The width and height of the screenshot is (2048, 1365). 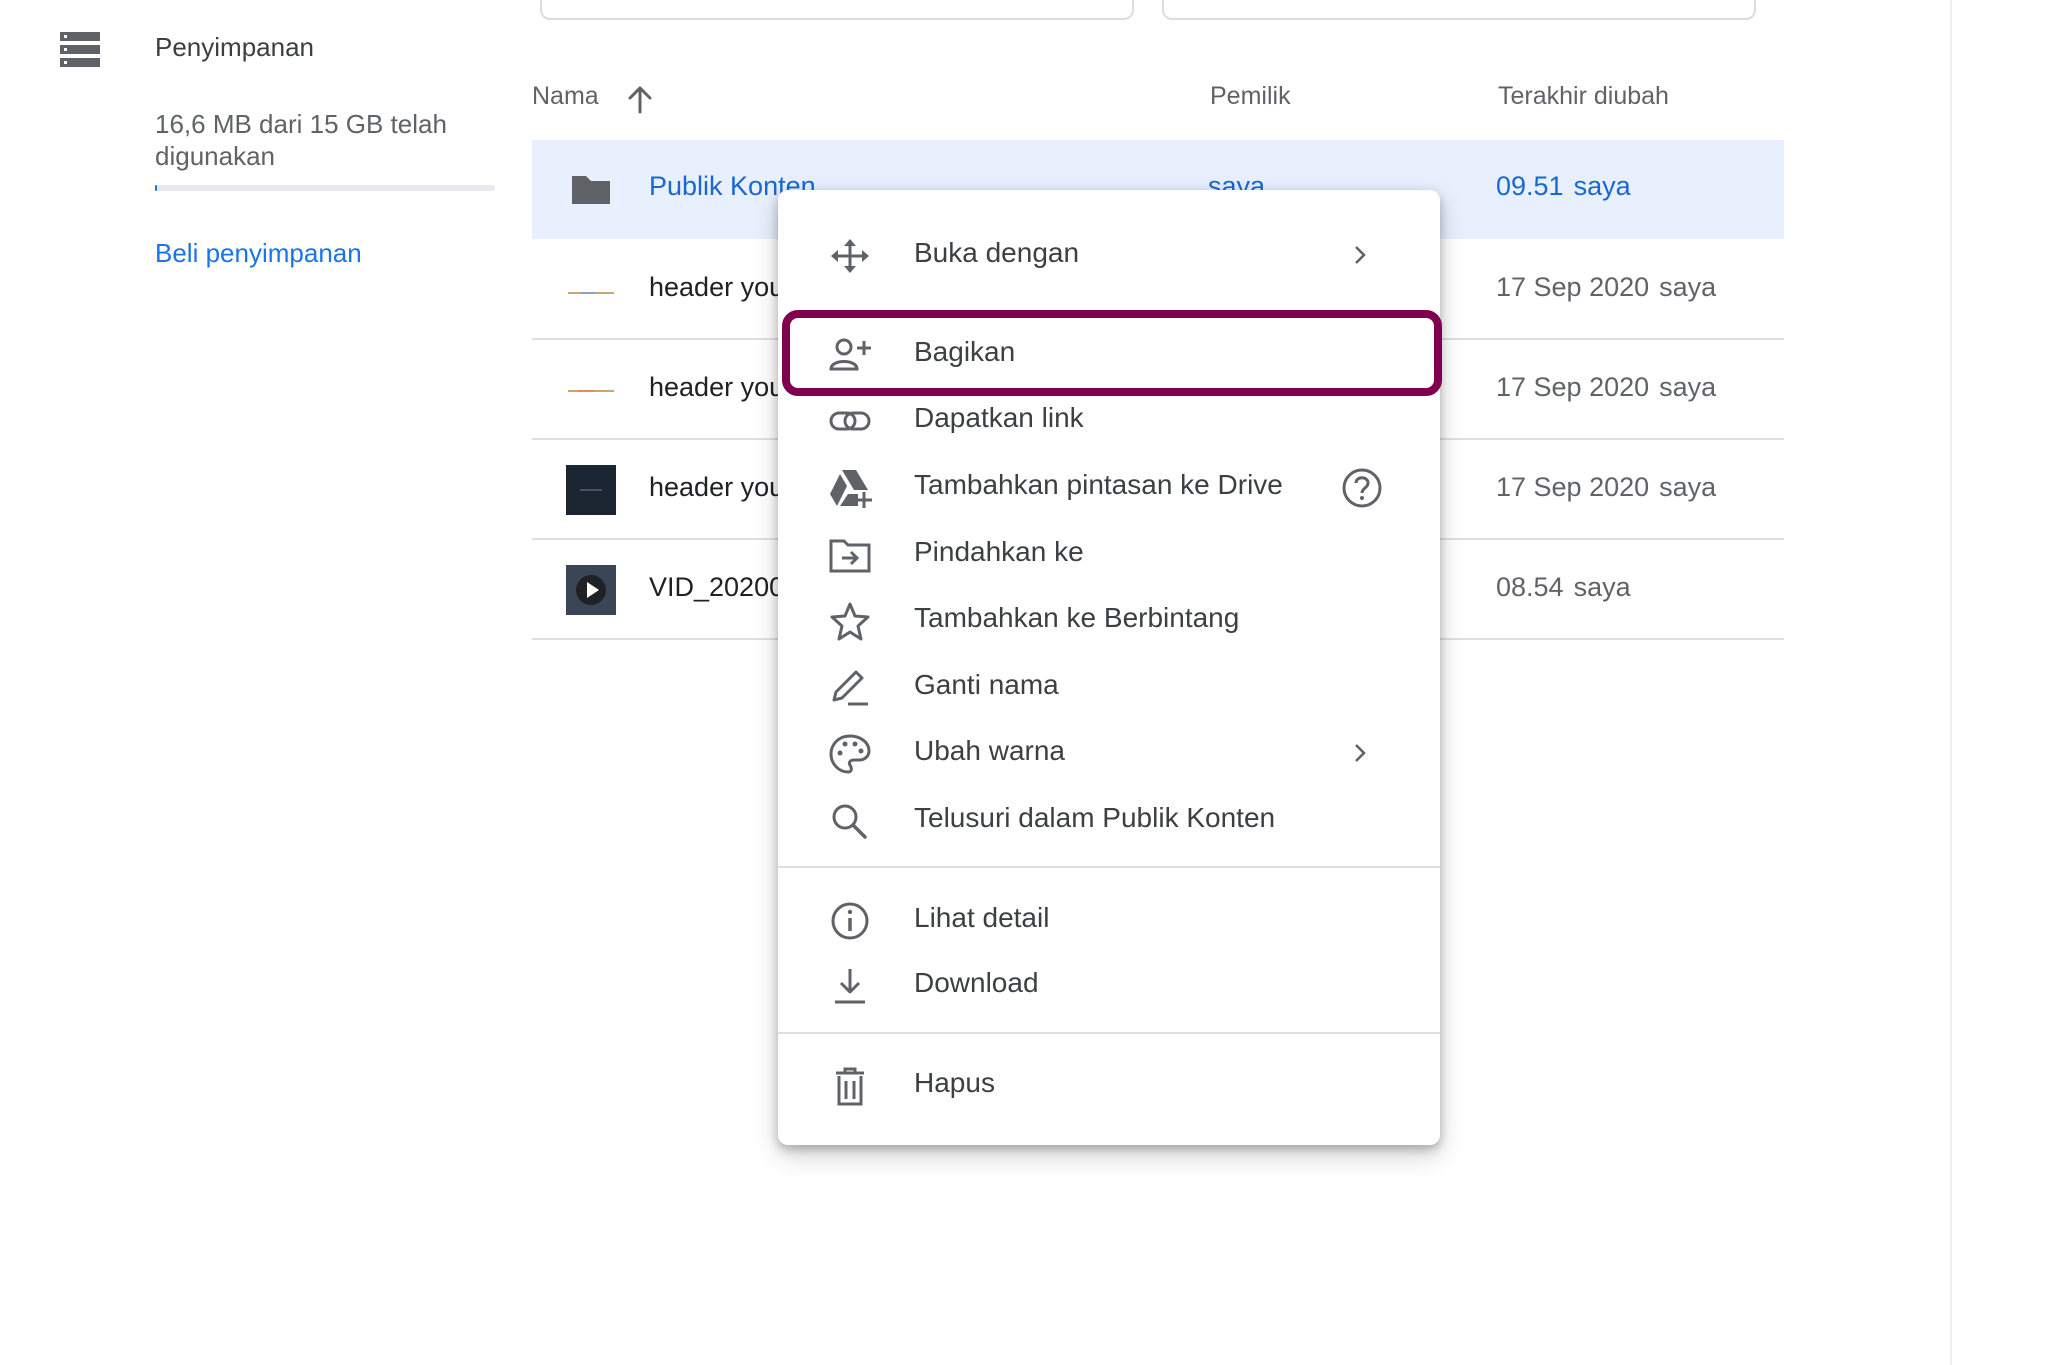 I want to click on menu-item-change-color: Ubah warna, so click(x=1109, y=752).